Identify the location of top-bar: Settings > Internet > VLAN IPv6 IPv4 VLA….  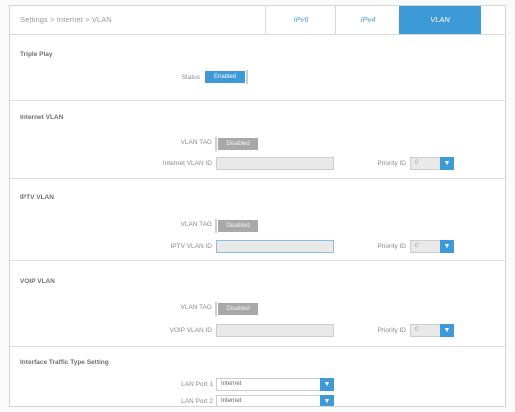
(257, 20).